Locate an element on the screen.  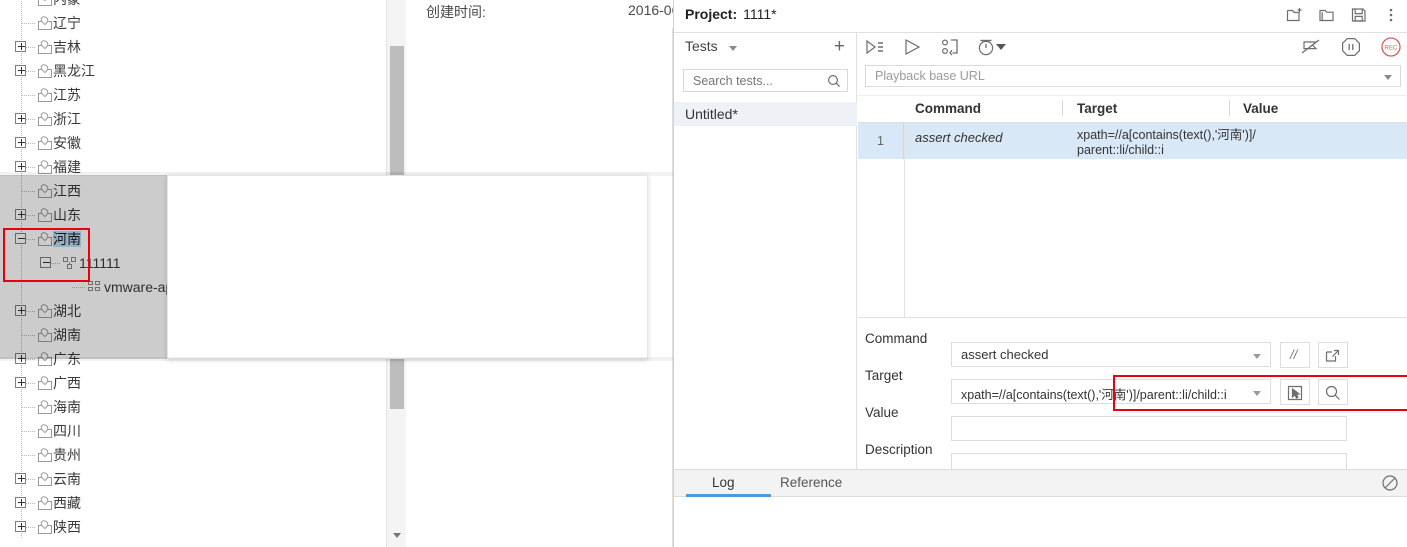
tree-node: 西藏 is located at coordinates (195, 503).